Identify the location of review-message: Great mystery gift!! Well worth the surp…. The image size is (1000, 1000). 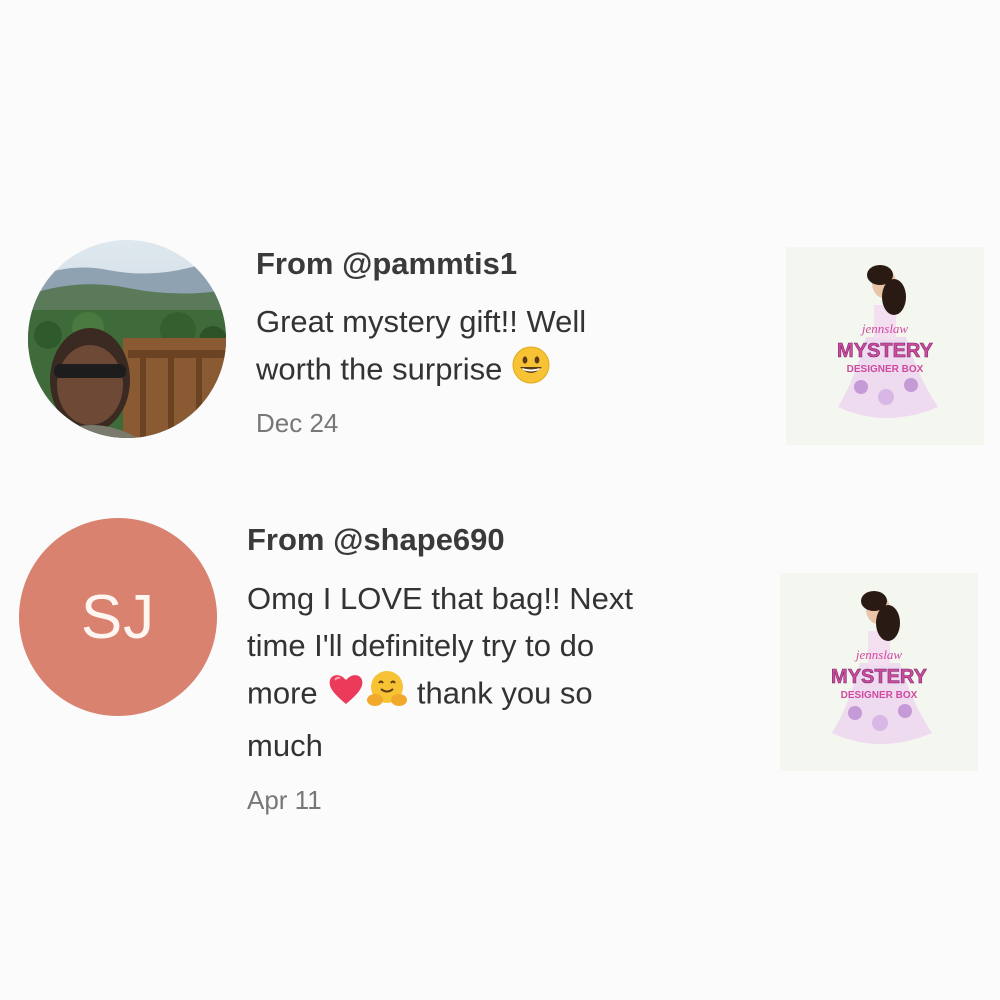
(491, 348).